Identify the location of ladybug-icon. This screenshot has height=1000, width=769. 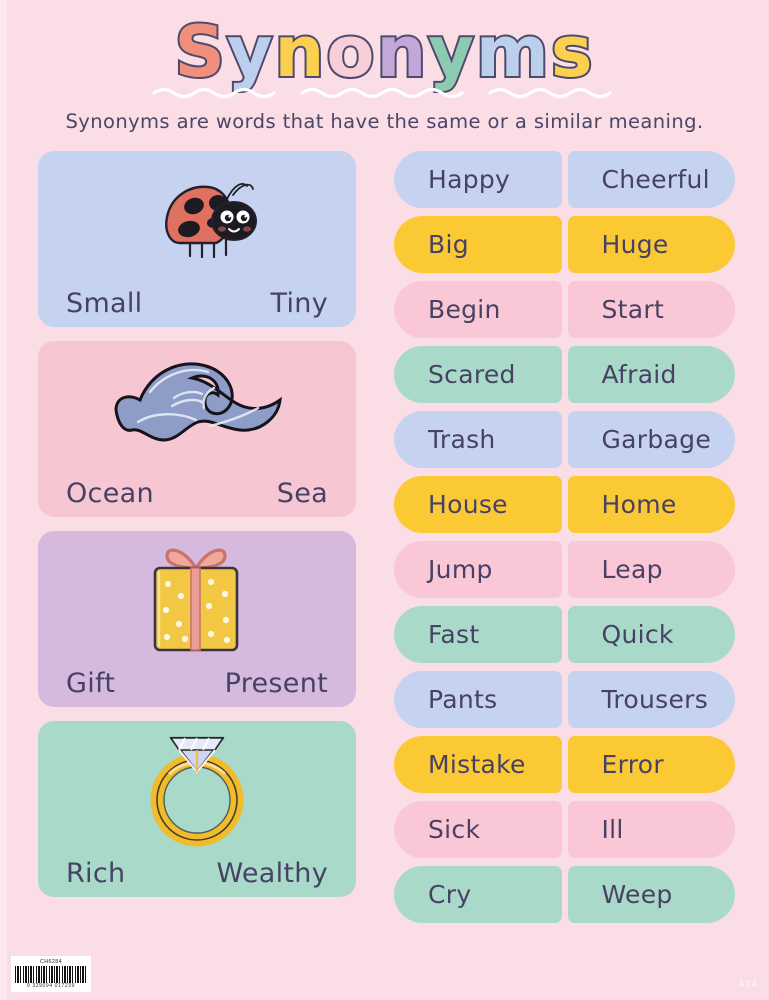
(211, 220).